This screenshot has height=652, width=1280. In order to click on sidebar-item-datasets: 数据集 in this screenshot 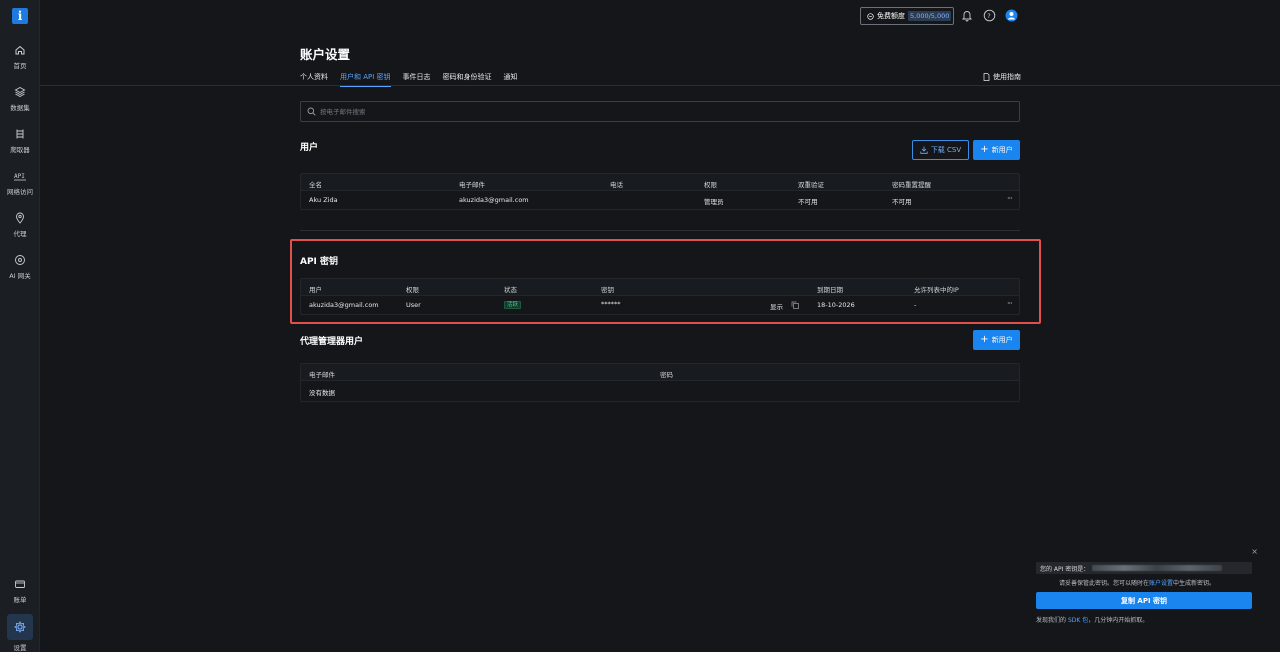, I will do `click(20, 99)`.